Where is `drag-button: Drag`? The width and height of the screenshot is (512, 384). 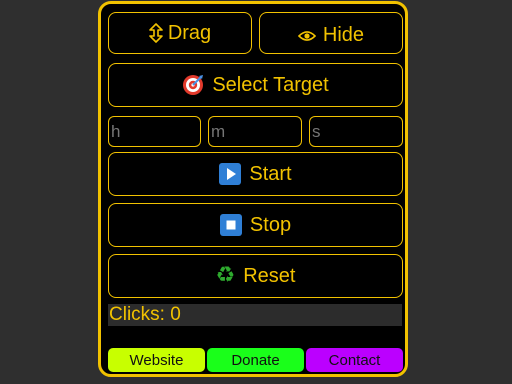
drag-button: Drag is located at coordinates (180, 33).